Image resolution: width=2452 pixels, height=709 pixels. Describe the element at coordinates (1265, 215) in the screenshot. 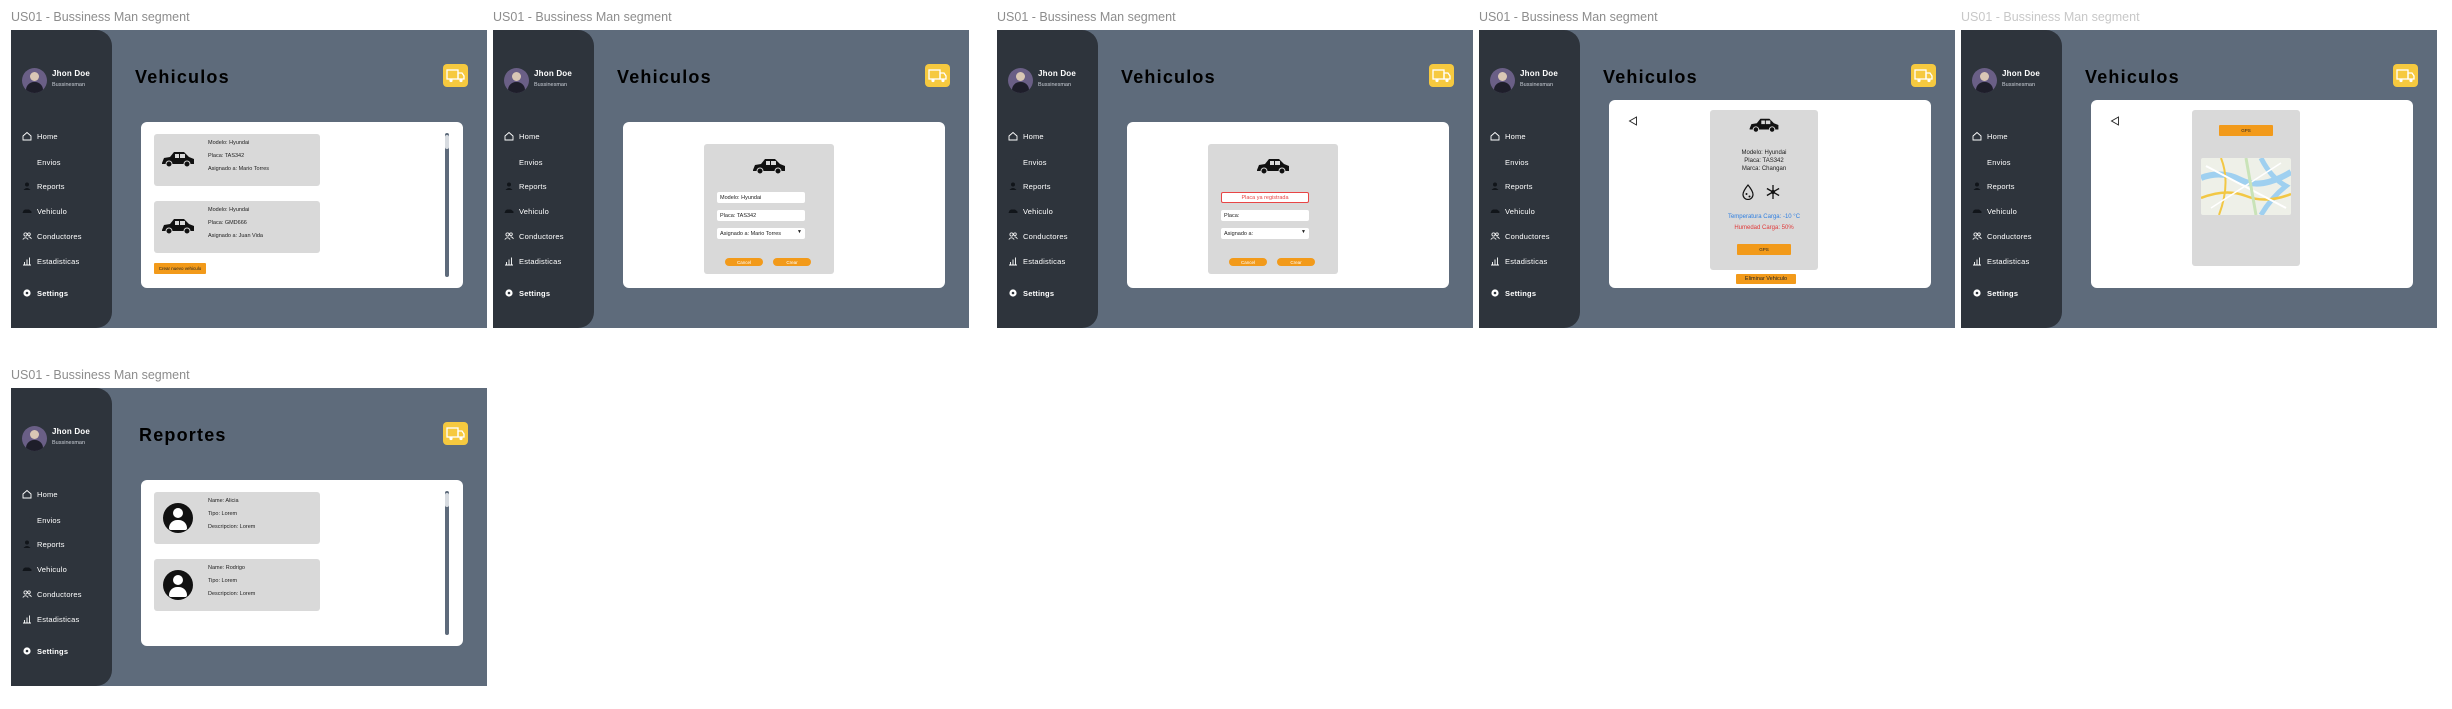

I see `plate-field: Placa:` at that location.